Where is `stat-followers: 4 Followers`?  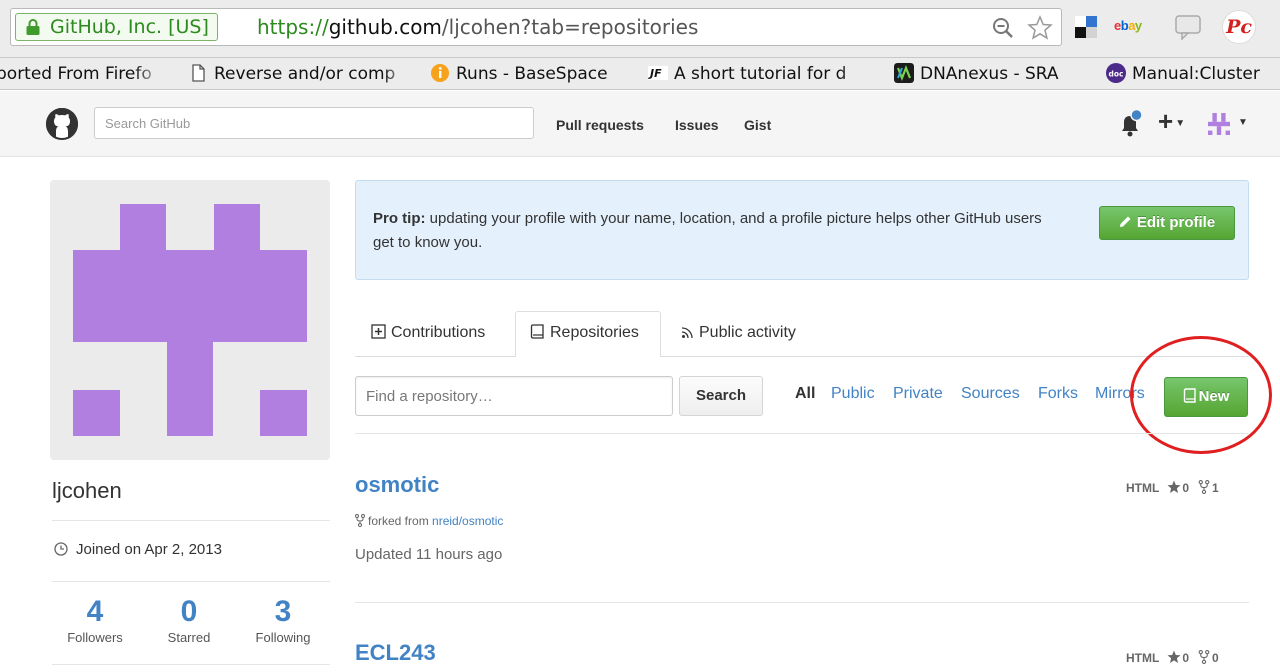
stat-followers: 4 Followers is located at coordinates (95, 620).